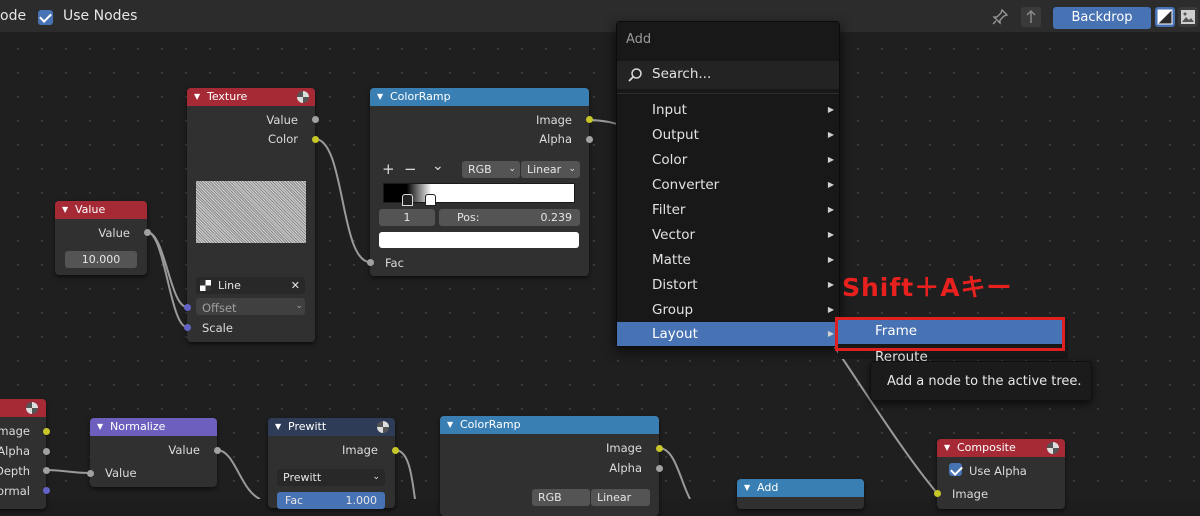  I want to click on composite-in-image-socket, so click(937, 493).